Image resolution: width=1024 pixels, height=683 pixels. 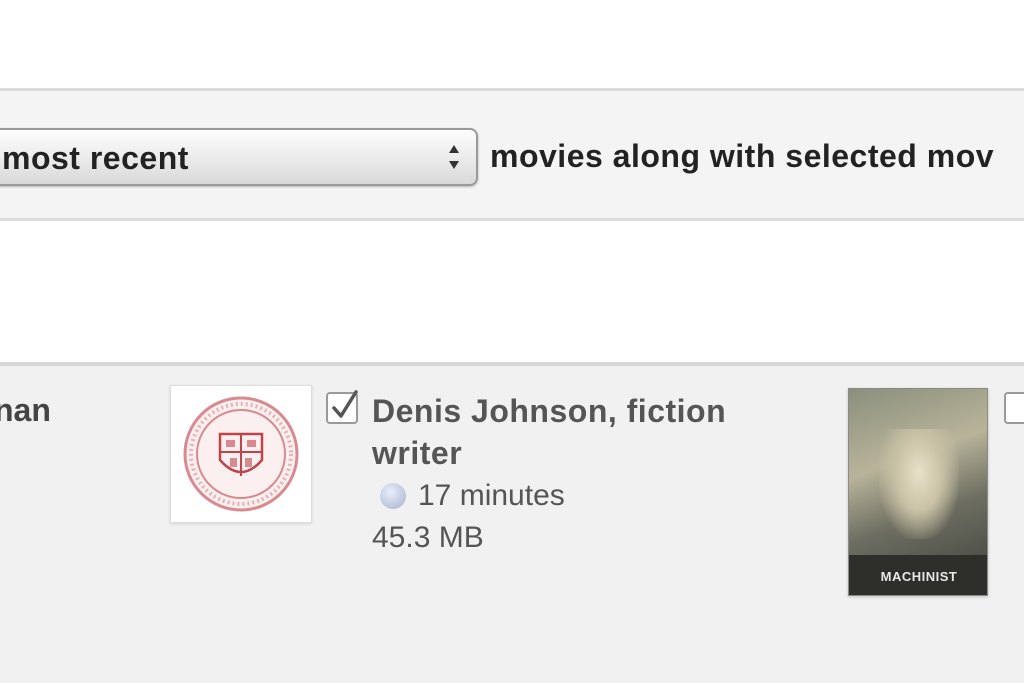 I want to click on movie-thumbnail, so click(x=241, y=454).